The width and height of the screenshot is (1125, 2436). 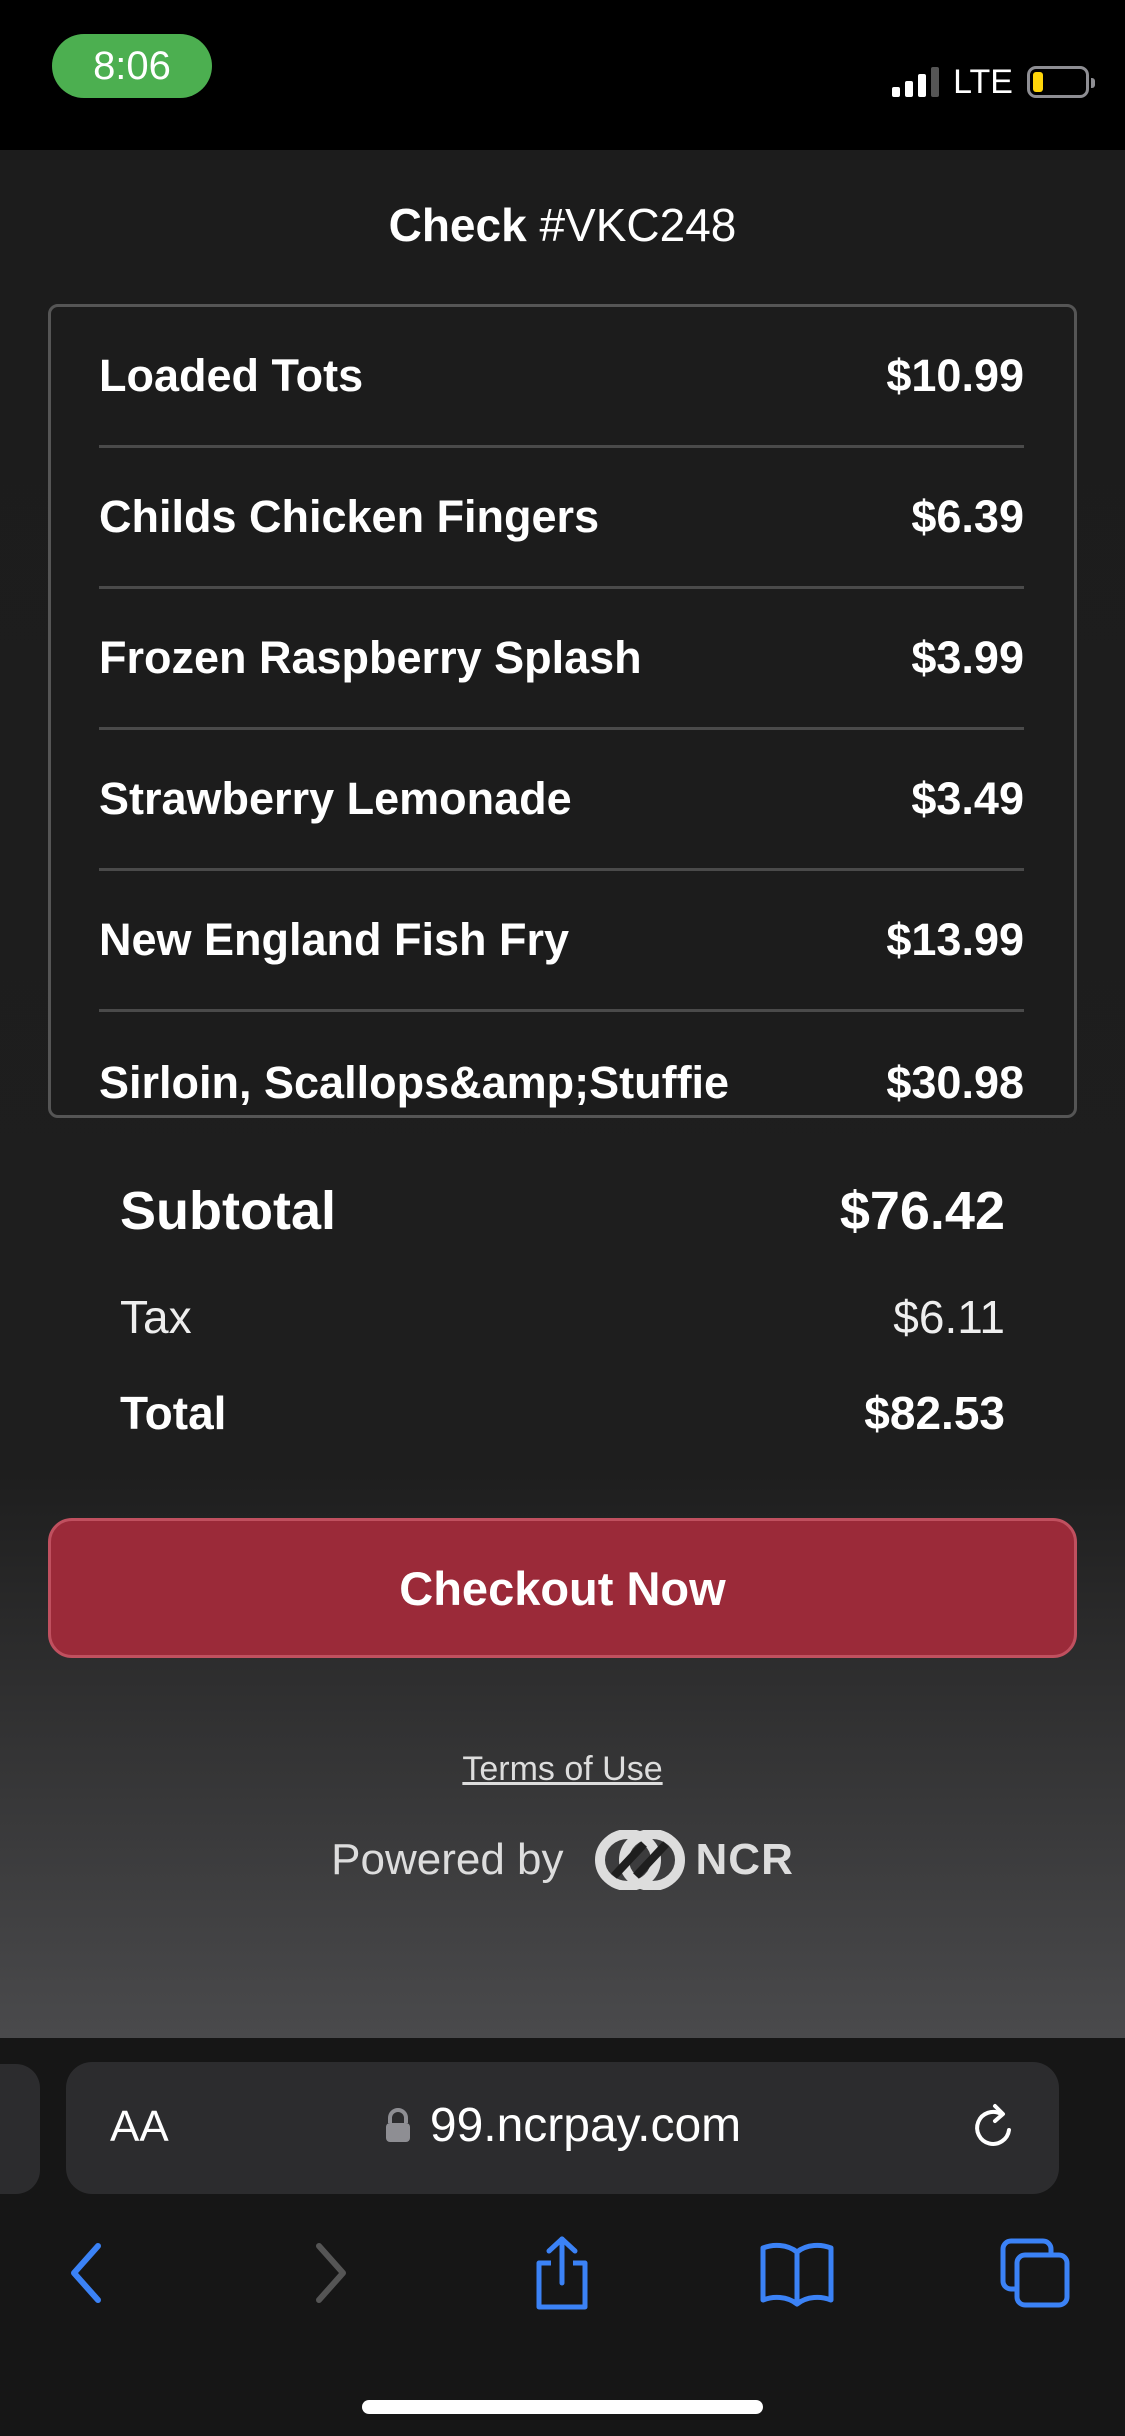 I want to click on previous-tab-preview, so click(x=20, y=2129).